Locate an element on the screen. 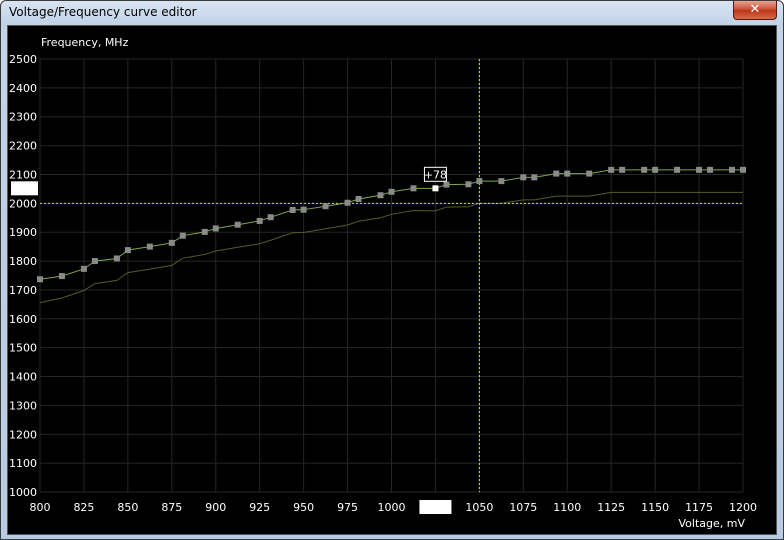 The image size is (784, 540). y-tick-label: 2300 is located at coordinates (23, 117).